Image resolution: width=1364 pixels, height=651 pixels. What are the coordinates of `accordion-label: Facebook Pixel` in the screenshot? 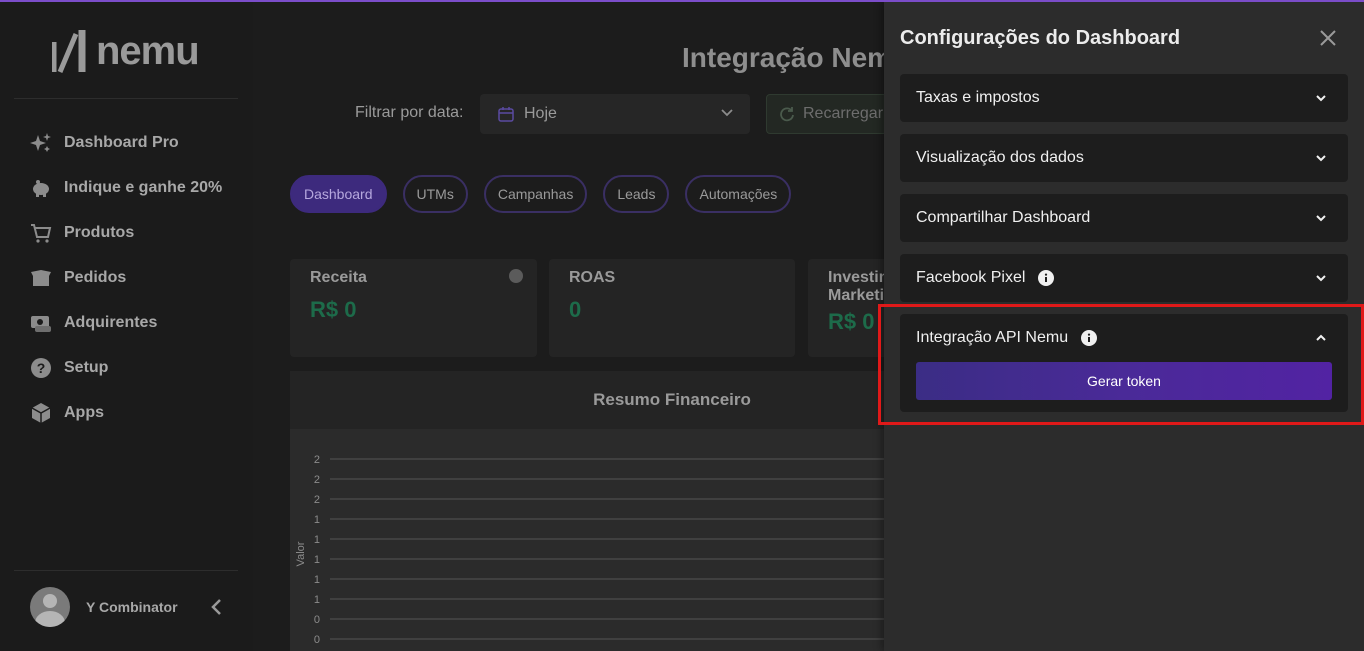 It's located at (971, 277).